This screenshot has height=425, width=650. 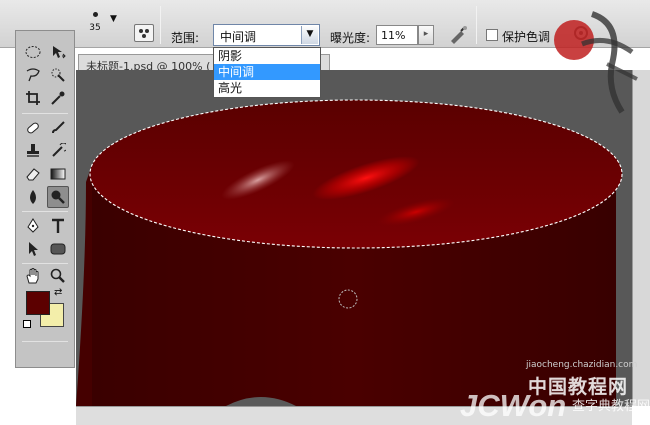 What do you see at coordinates (582, 365) in the screenshot?
I see `watermark-url: jiaocheng.chazidian.com` at bounding box center [582, 365].